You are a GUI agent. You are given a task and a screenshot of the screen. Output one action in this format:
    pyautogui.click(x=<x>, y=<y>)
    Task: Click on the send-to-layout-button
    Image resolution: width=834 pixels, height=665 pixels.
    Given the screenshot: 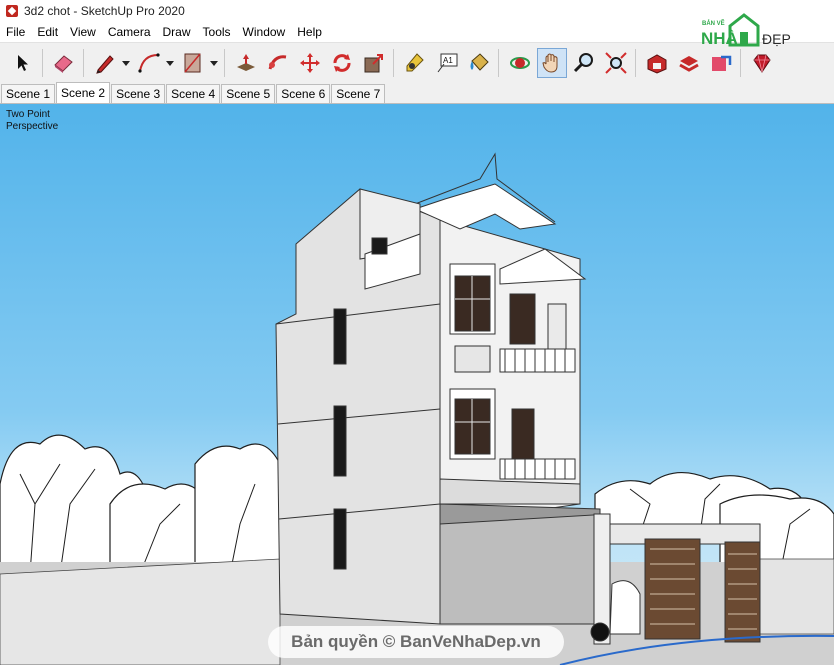 What is the action you would take?
    pyautogui.click(x=721, y=63)
    